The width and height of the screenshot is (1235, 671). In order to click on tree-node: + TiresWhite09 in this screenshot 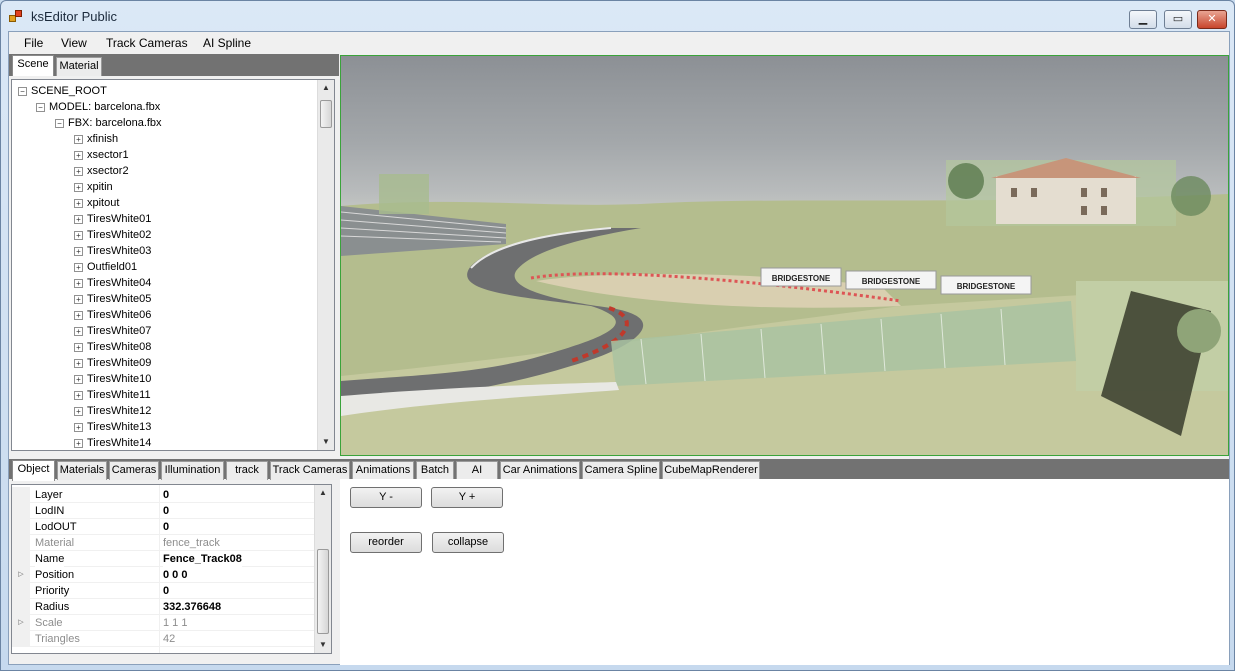, I will do `click(112, 363)`.